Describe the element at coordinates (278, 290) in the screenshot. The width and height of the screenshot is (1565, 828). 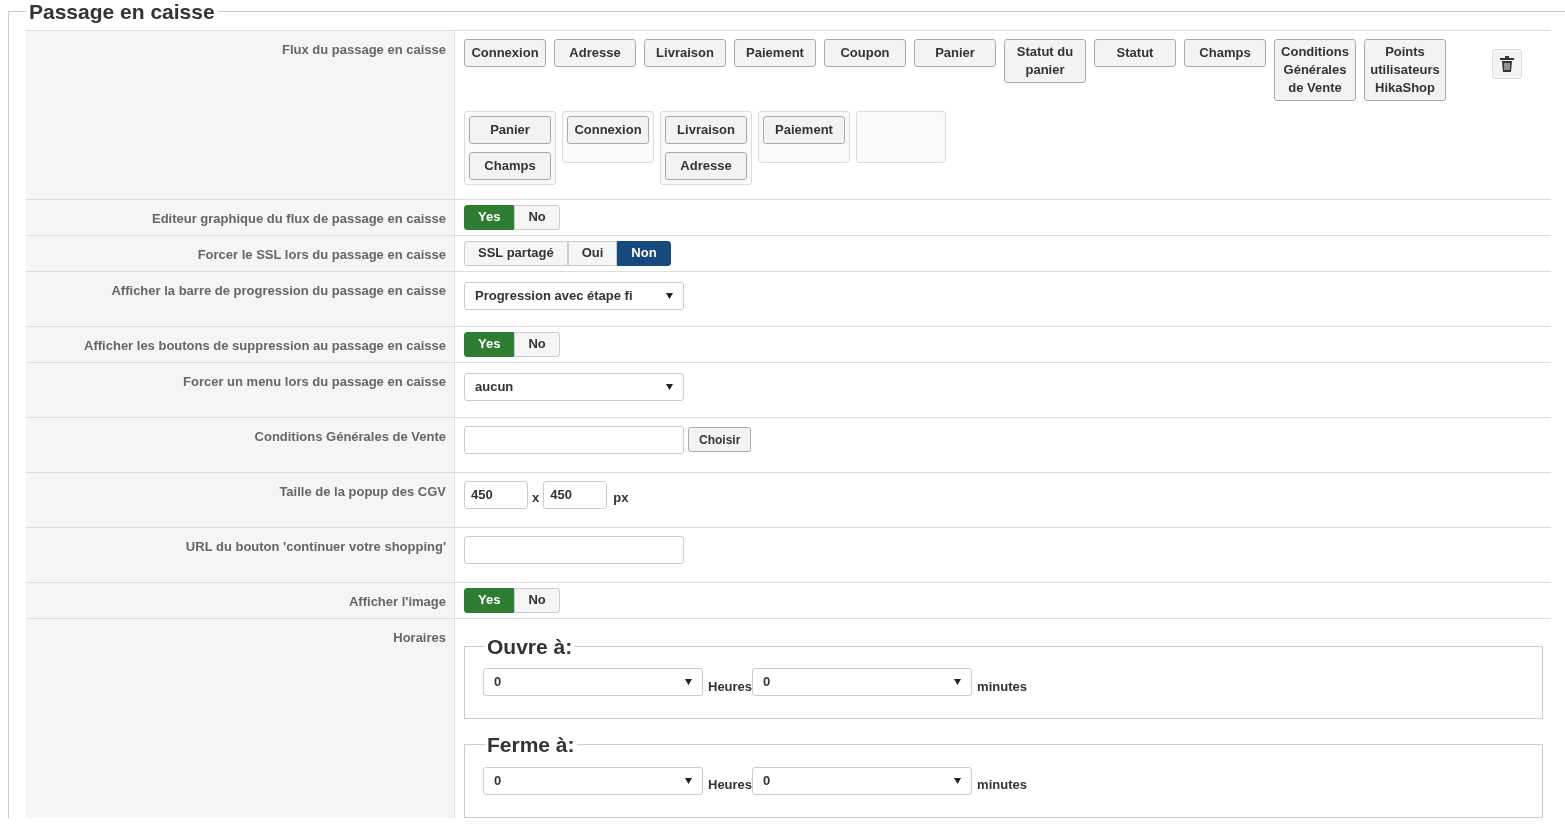
I see `setting-label: Afficher la barre de progression du passage en caisse` at that location.